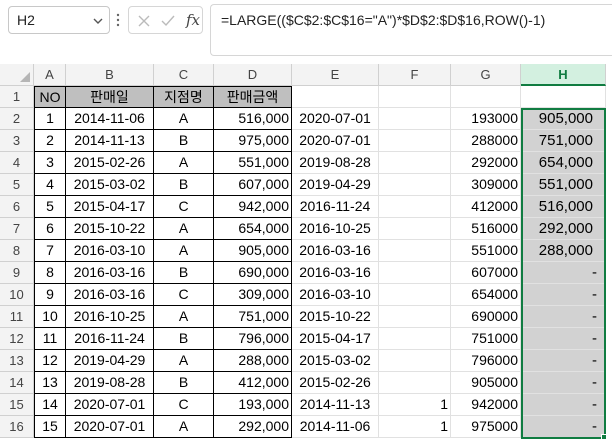 The height and width of the screenshot is (445, 612). What do you see at coordinates (98, 21) in the screenshot?
I see `chevron-down-icon` at bounding box center [98, 21].